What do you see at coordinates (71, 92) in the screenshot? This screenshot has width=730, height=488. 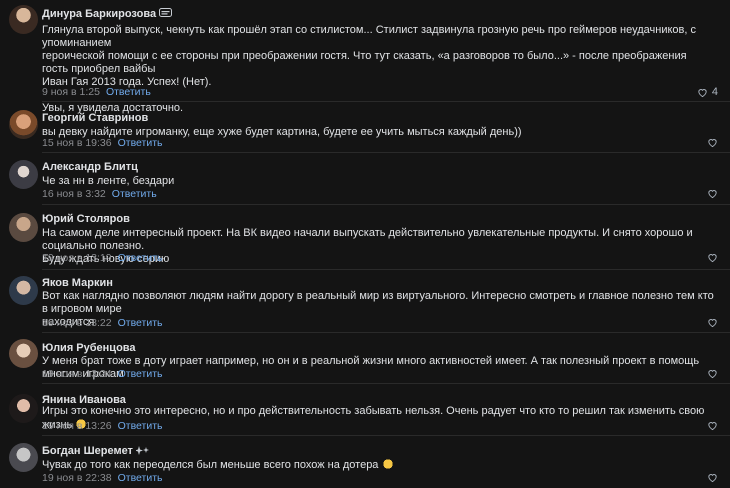 I see `comment-date: 9 ноя в 1:25` at bounding box center [71, 92].